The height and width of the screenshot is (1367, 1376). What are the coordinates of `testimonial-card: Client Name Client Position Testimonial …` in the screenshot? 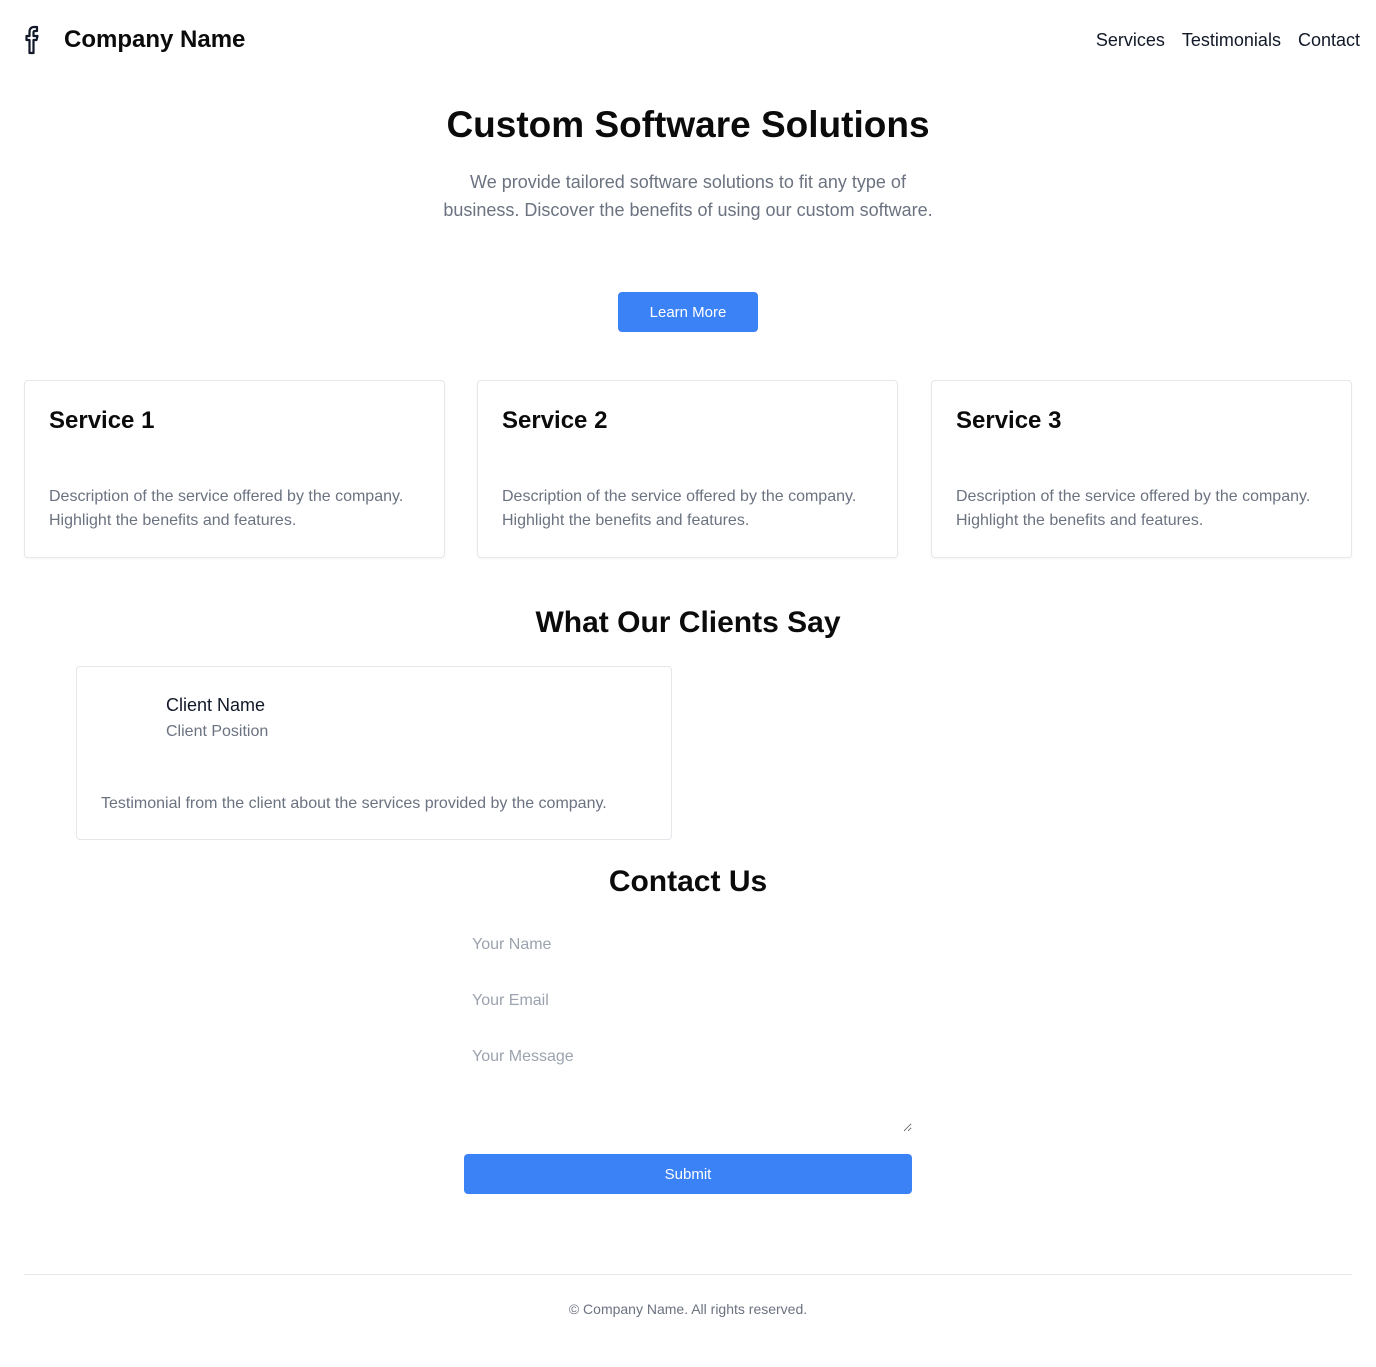 It's located at (374, 753).